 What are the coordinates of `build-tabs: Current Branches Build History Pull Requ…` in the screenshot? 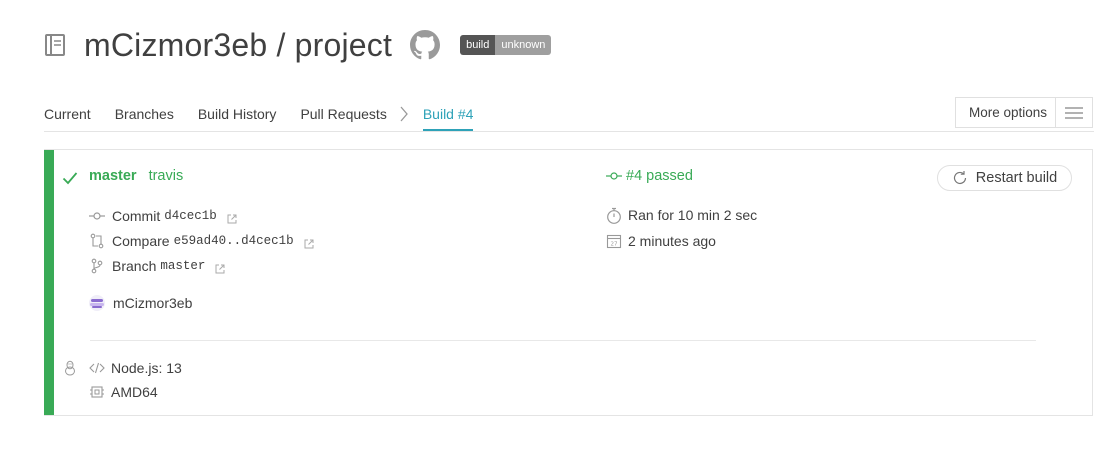 It's located at (270, 114).